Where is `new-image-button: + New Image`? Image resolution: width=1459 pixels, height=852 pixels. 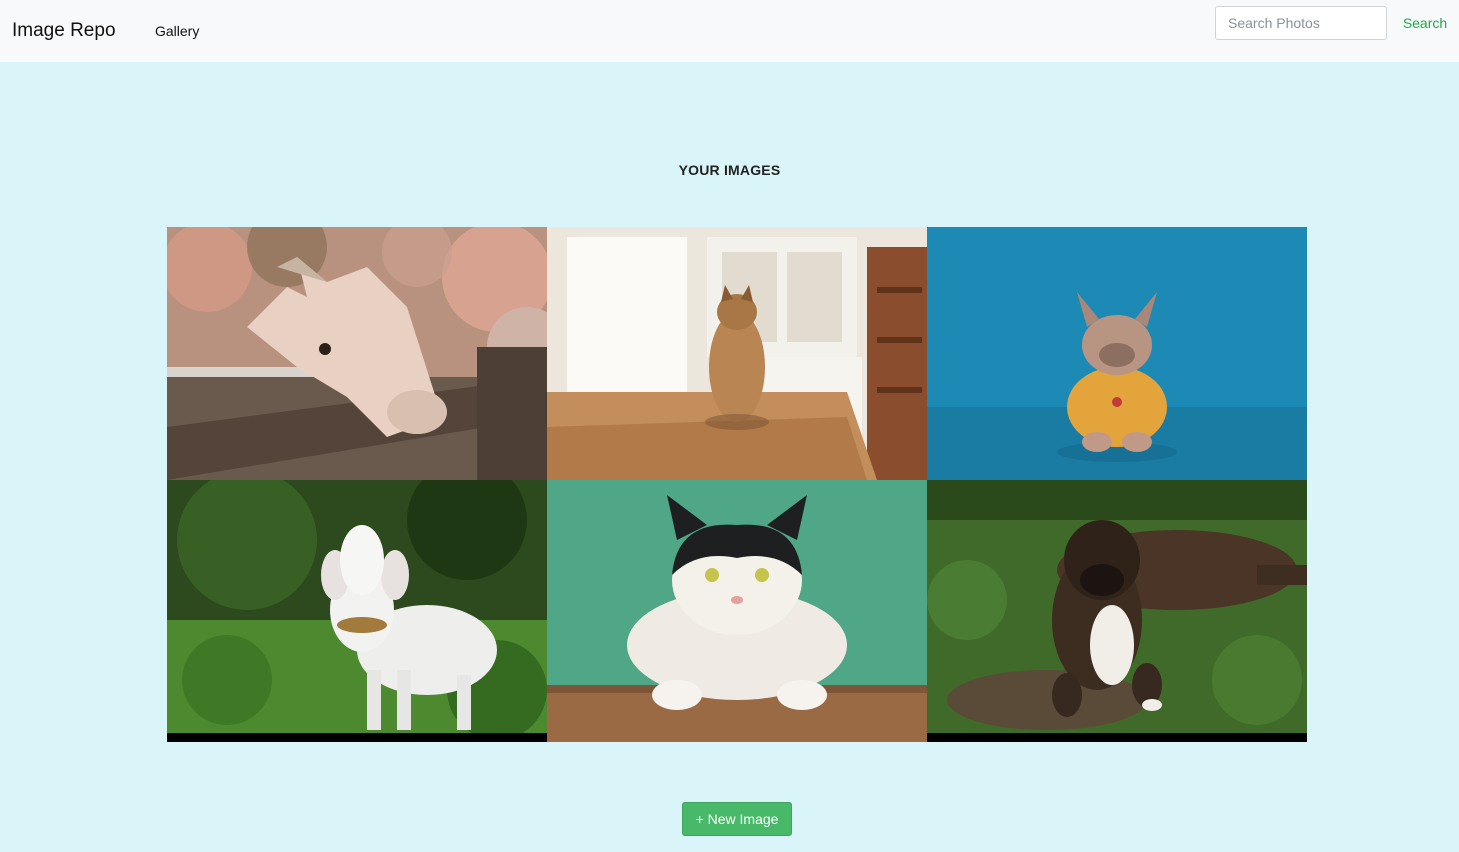
new-image-button: + New Image is located at coordinates (737, 819).